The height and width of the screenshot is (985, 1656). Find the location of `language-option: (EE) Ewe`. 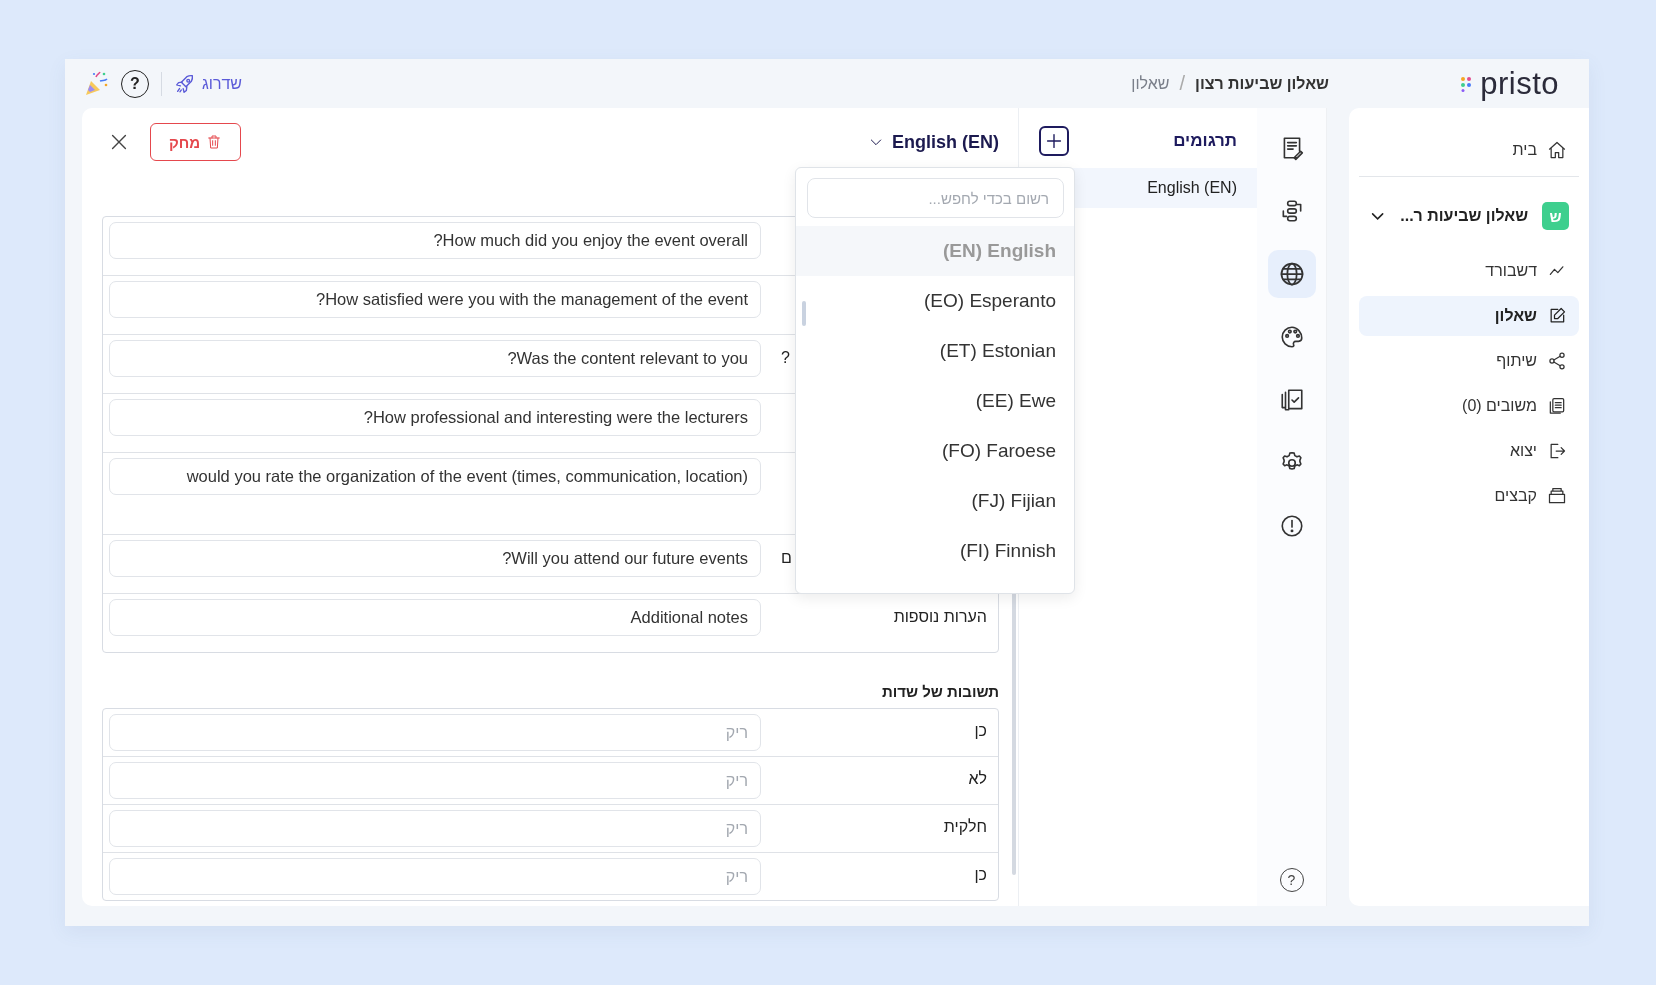

language-option: (EE) Ewe is located at coordinates (935, 401).